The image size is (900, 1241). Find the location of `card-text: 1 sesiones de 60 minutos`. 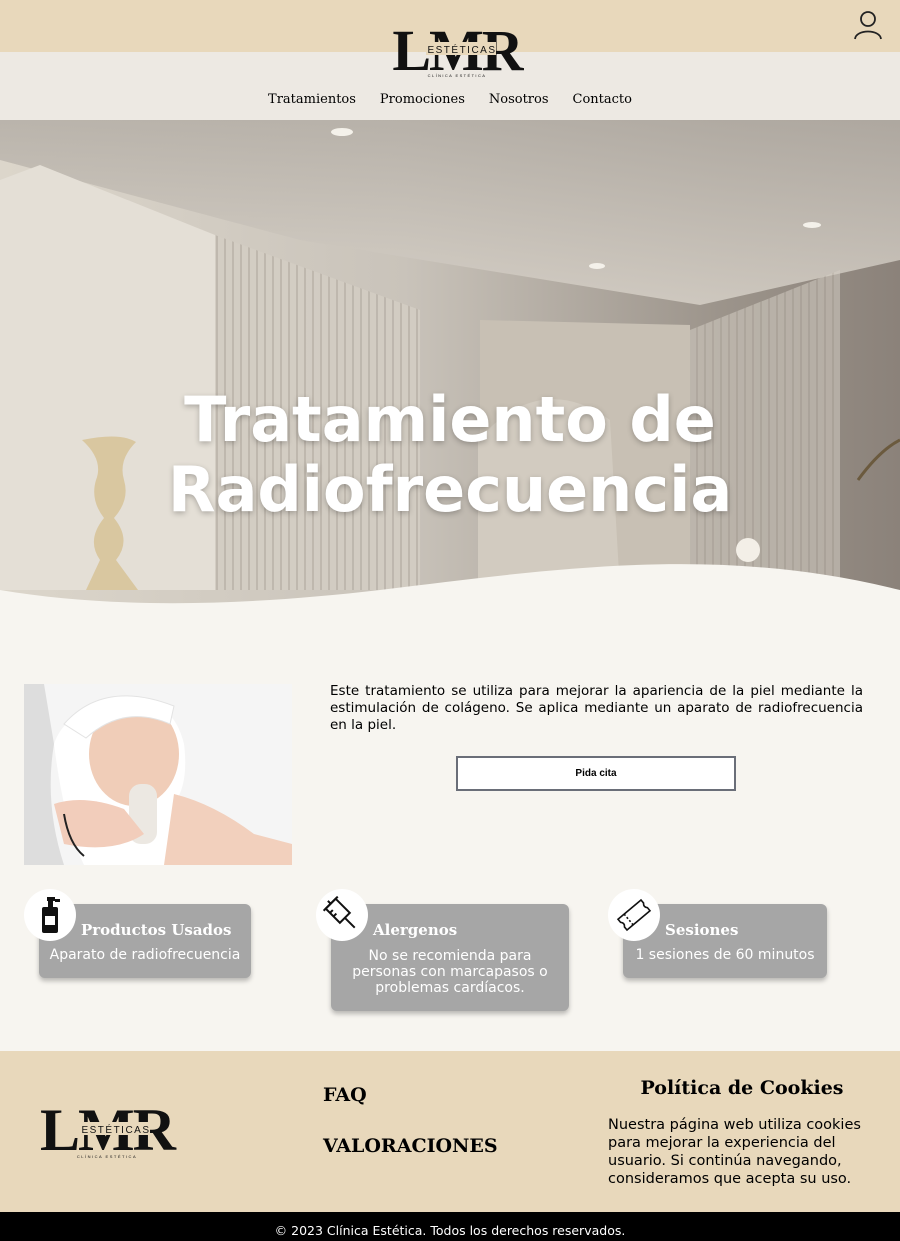

card-text: 1 sesiones de 60 minutos is located at coordinates (725, 955).